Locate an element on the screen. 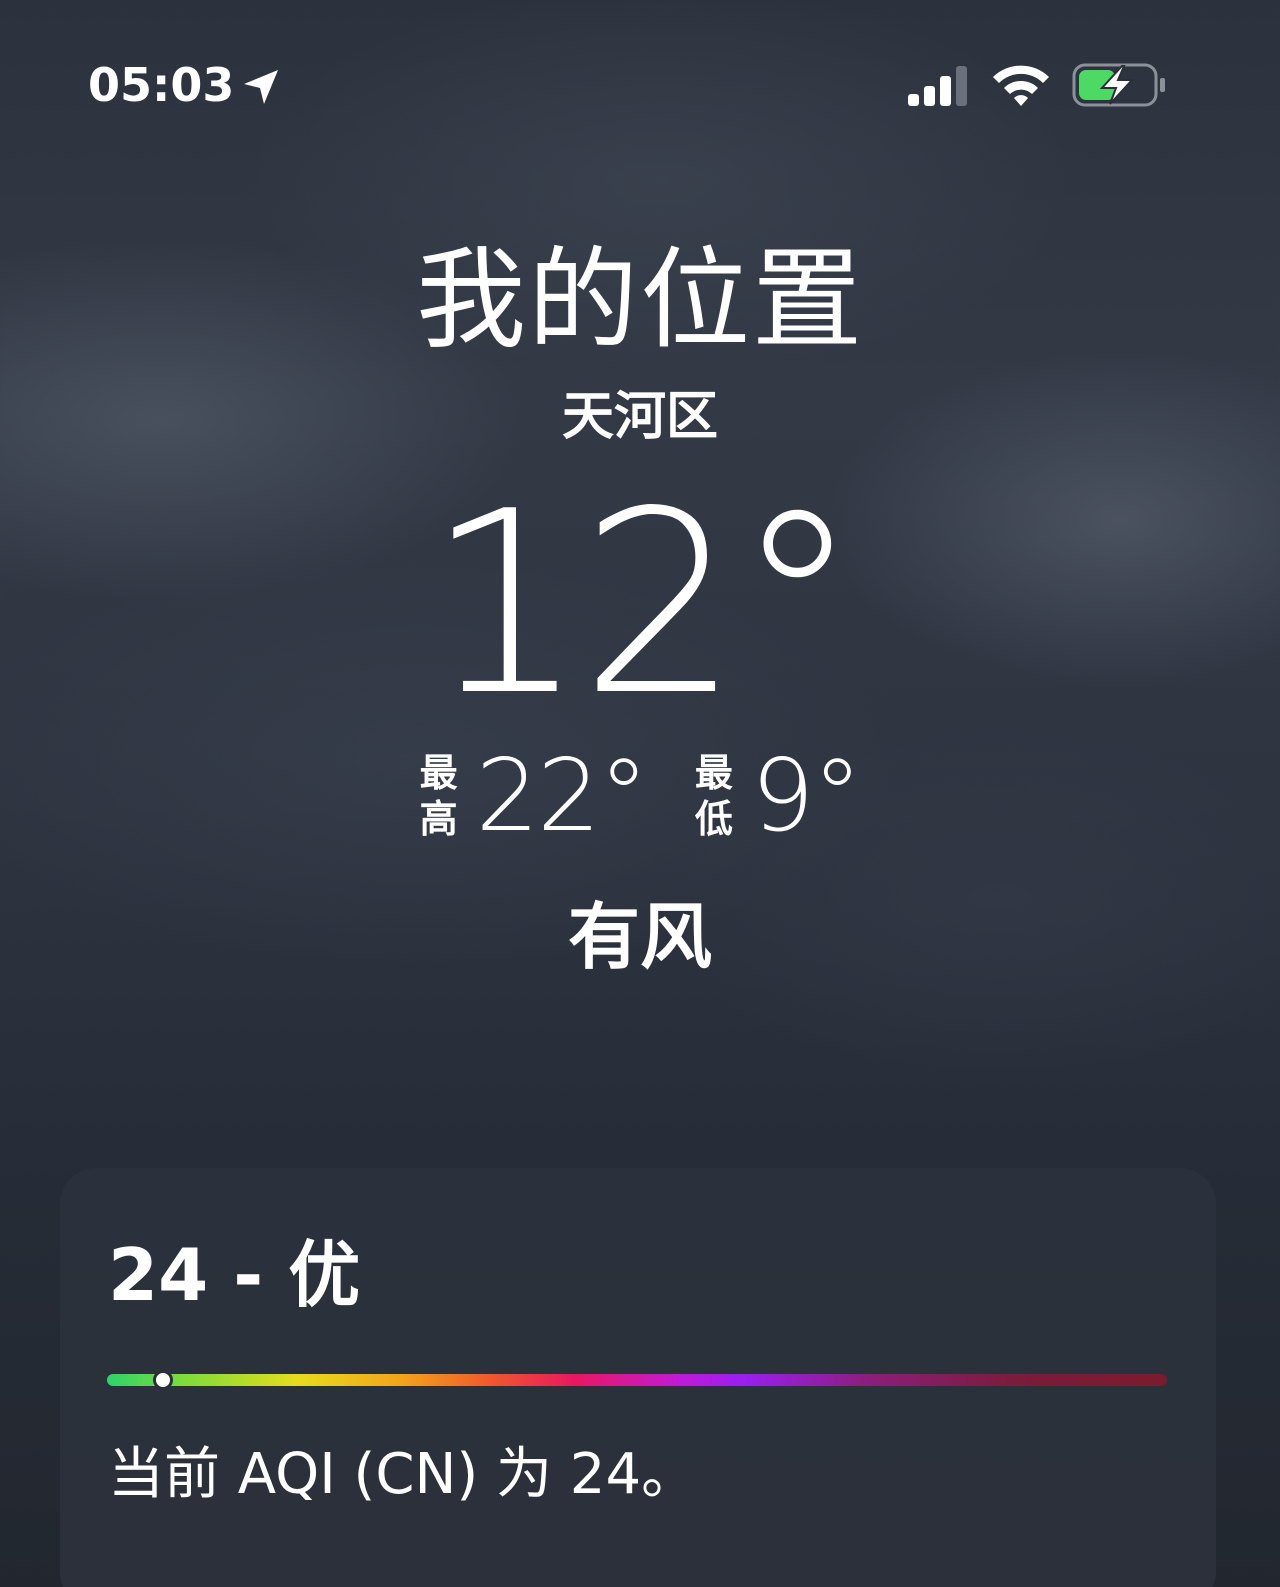 This screenshot has height=1587, width=1280. low-temp-group: 最 低 9° is located at coordinates (779, 795).